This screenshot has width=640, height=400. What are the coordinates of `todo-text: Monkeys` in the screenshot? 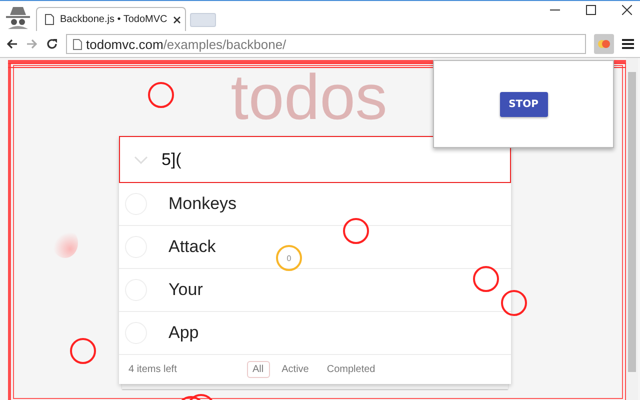 It's located at (202, 204).